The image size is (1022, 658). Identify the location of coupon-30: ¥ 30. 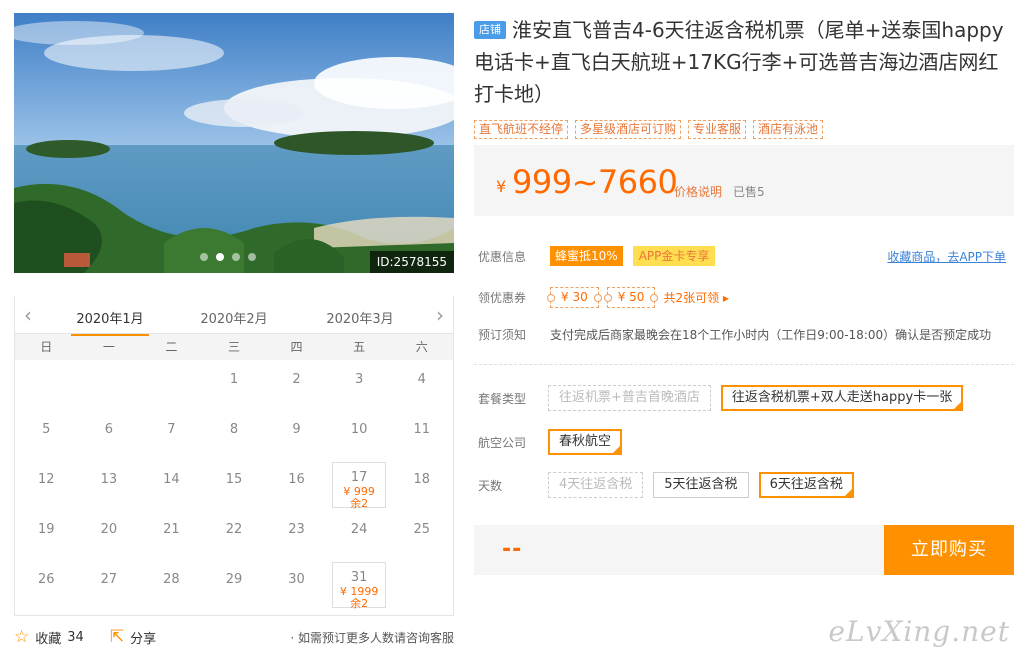
(574, 297).